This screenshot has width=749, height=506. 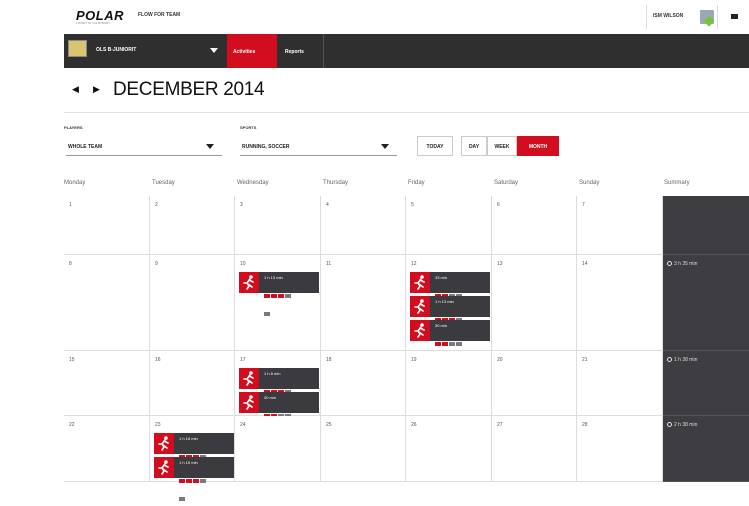 What do you see at coordinates (416, 183) in the screenshot?
I see `day-header-friday: Friday` at bounding box center [416, 183].